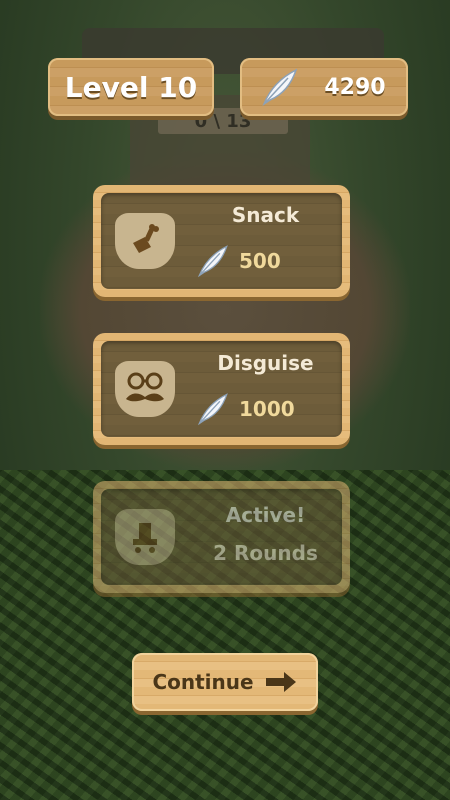  I want to click on skate-icon, so click(145, 537).